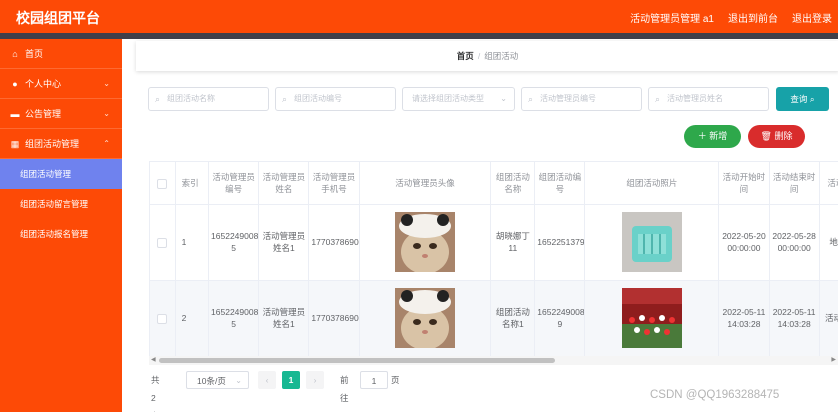  I want to click on basket-photo-image, so click(651, 242).